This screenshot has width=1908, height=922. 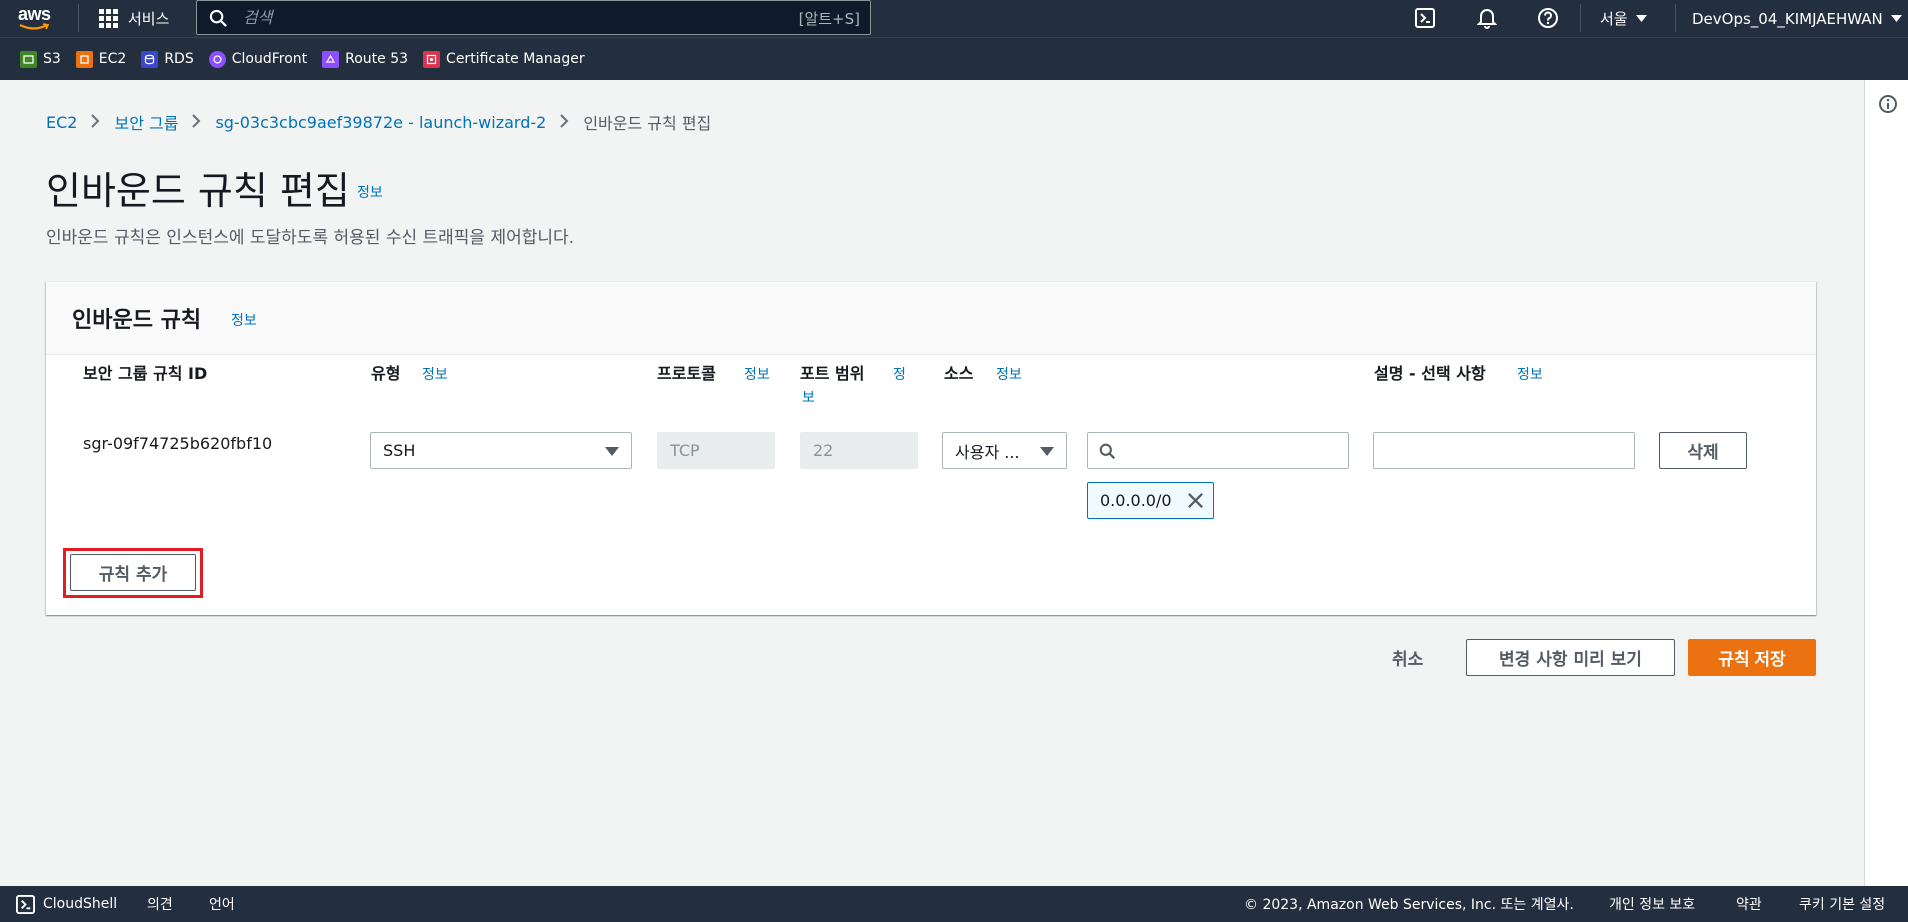 What do you see at coordinates (80, 904) in the screenshot?
I see `cloudshell-label: CloudShell` at bounding box center [80, 904].